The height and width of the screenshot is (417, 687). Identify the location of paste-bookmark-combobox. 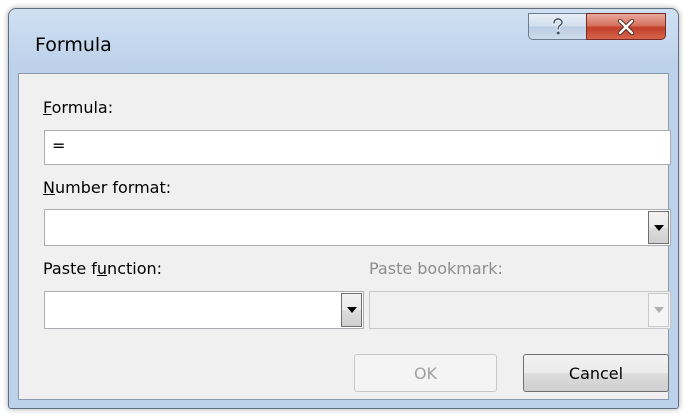
(520, 310).